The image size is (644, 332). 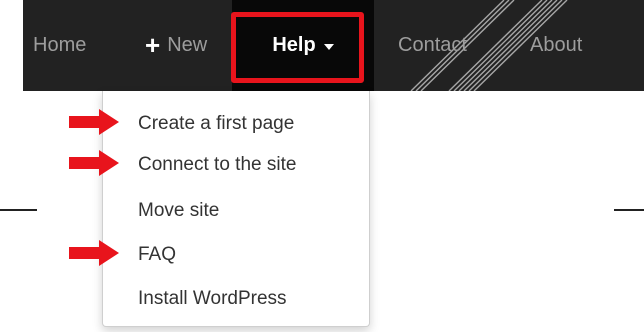 I want to click on menu-item-connect-to-site: Connect to the site, so click(x=217, y=165).